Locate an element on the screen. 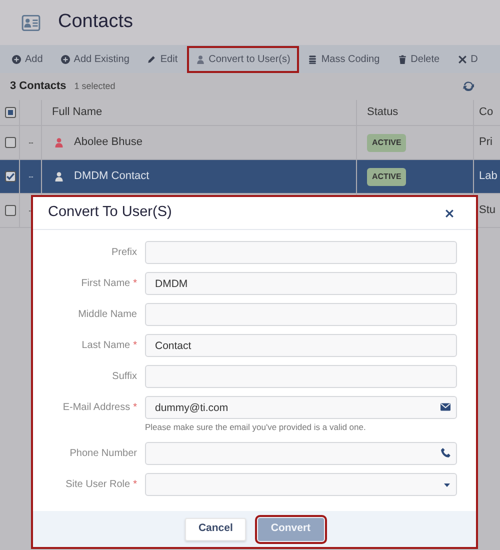  toolbar-button: Delete is located at coordinates (418, 59).